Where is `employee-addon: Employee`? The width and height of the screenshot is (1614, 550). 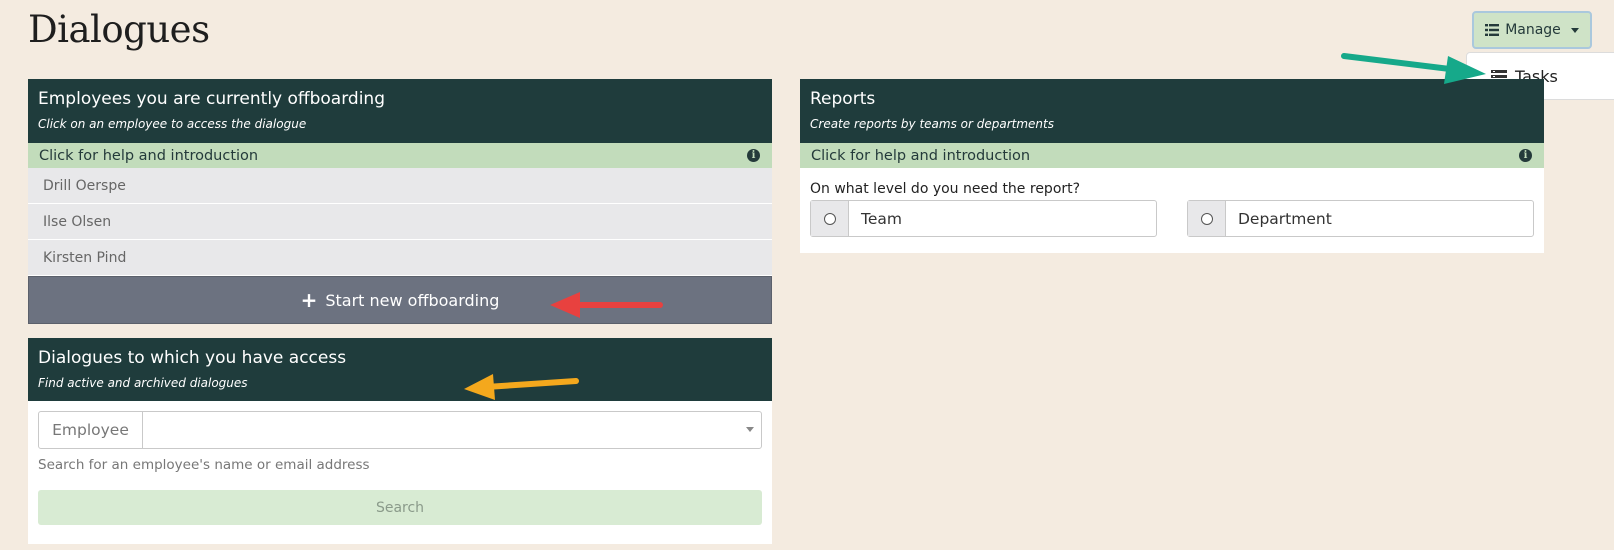 employee-addon: Employee is located at coordinates (91, 430).